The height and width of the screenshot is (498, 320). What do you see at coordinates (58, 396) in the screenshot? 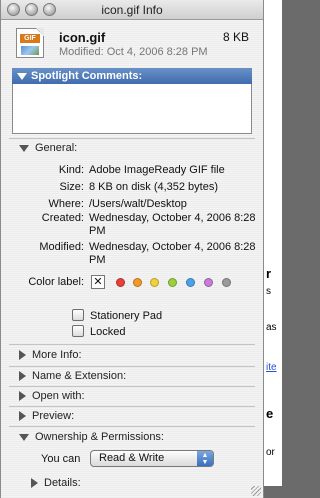
I see `section-open-with-label: Open with:` at bounding box center [58, 396].